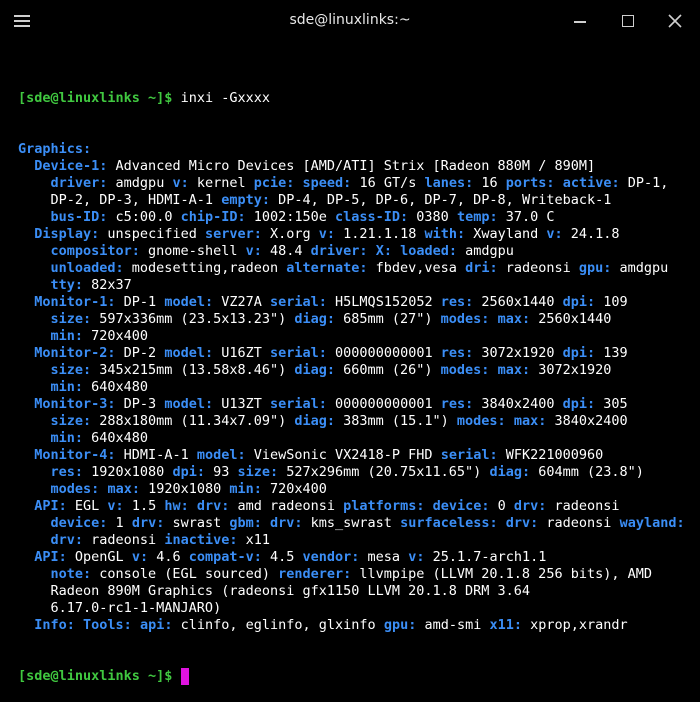 The width and height of the screenshot is (700, 702). What do you see at coordinates (176, 506) in the screenshot?
I see `output-key: hw:` at bounding box center [176, 506].